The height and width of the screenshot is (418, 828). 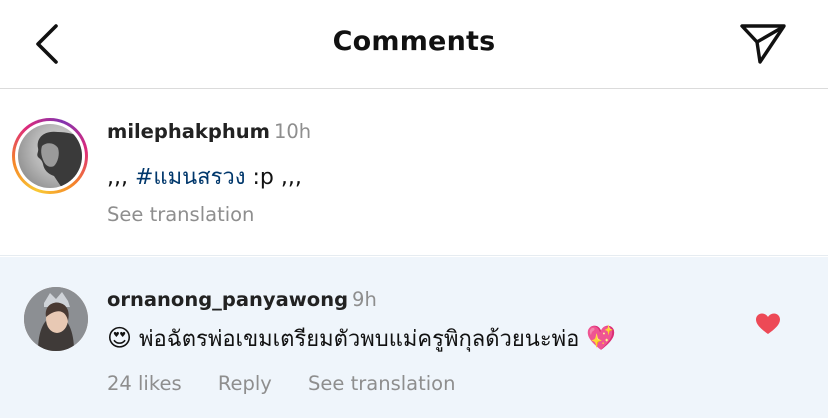 What do you see at coordinates (190, 177) in the screenshot?
I see `hashtag-link: #แมนสรวง` at bounding box center [190, 177].